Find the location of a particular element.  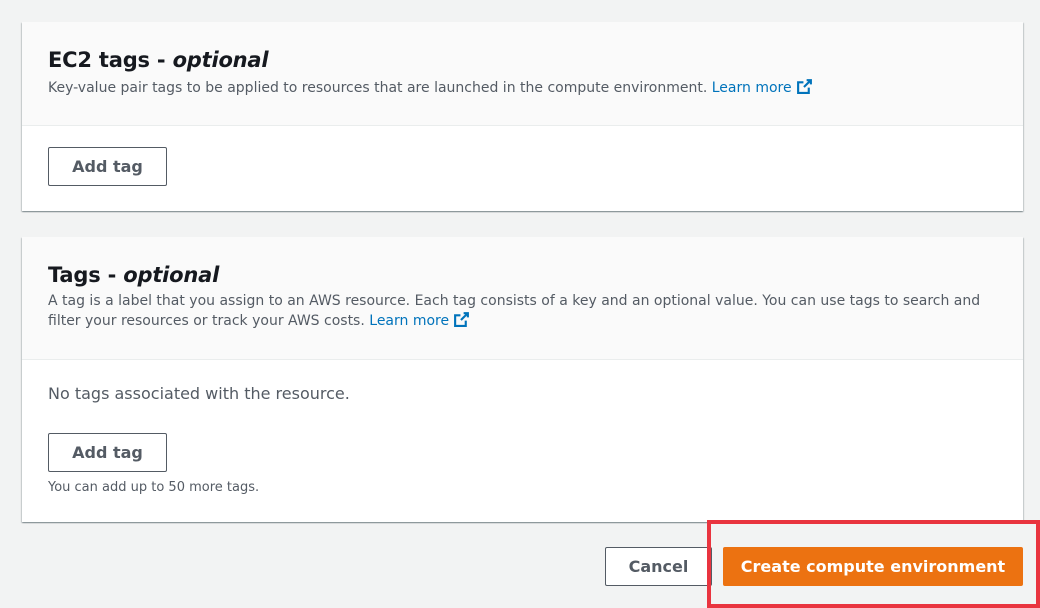

cancel-button: Cancel is located at coordinates (658, 566).